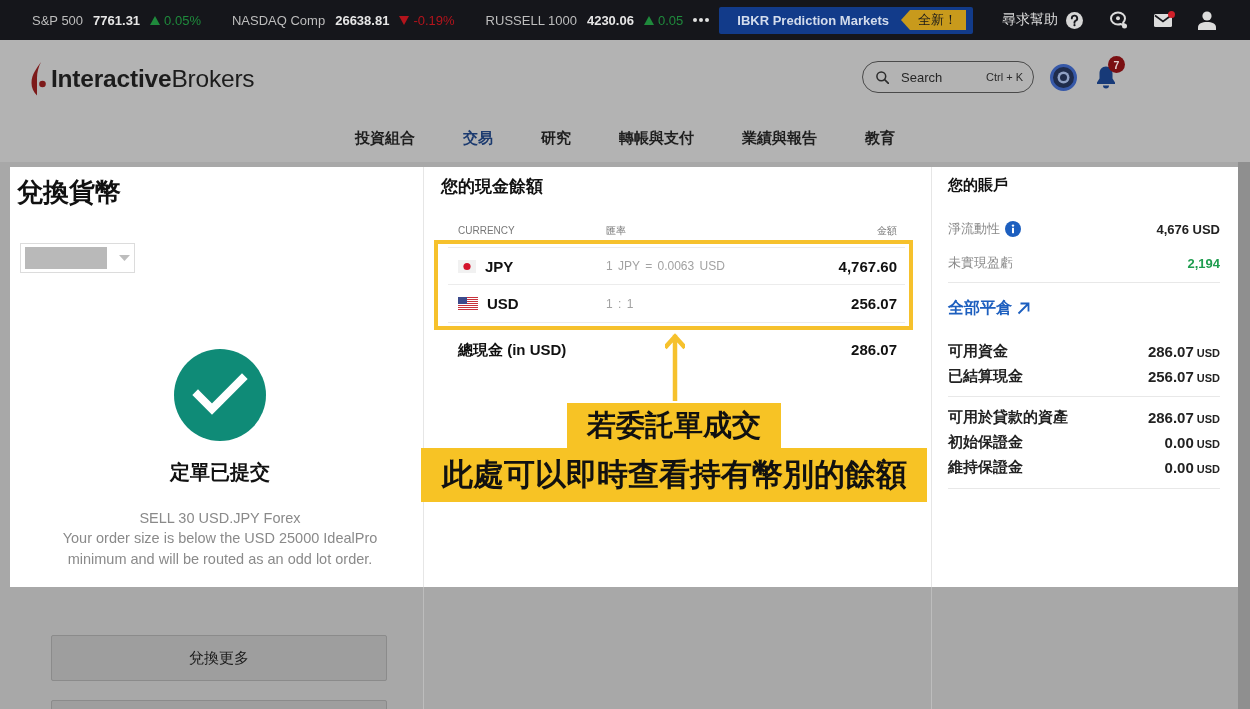 The width and height of the screenshot is (1250, 709). I want to click on order-summary: SELL 30 USD.JPY Forex, so click(220, 518).